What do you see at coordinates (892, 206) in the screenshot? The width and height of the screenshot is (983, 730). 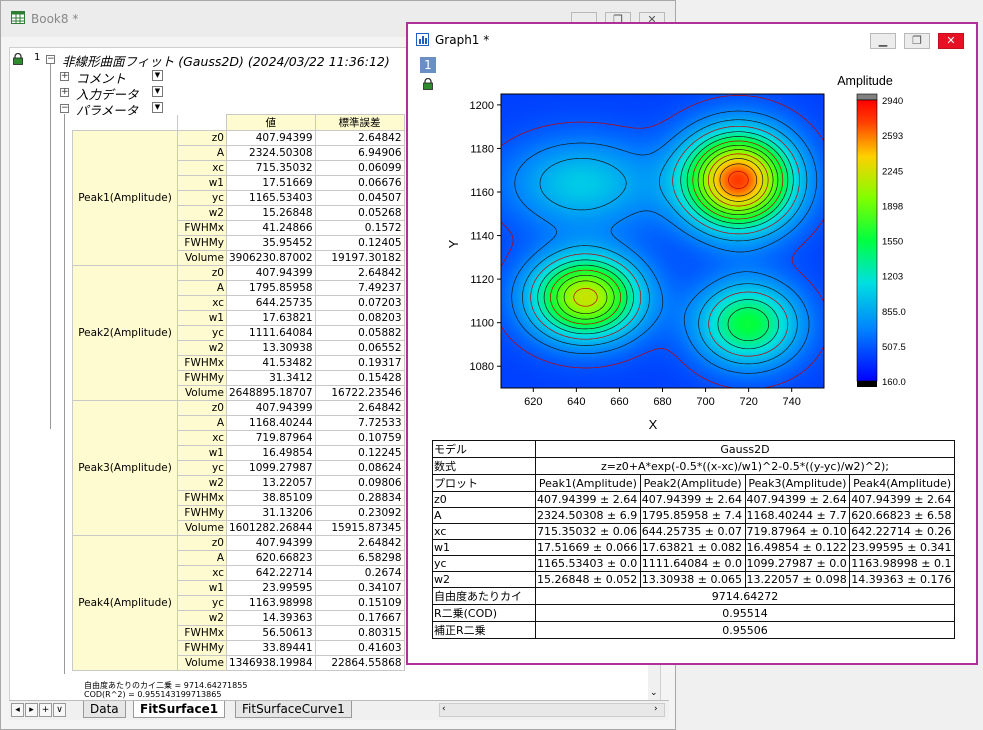 I see `colorbar-tick-label: 1898` at bounding box center [892, 206].